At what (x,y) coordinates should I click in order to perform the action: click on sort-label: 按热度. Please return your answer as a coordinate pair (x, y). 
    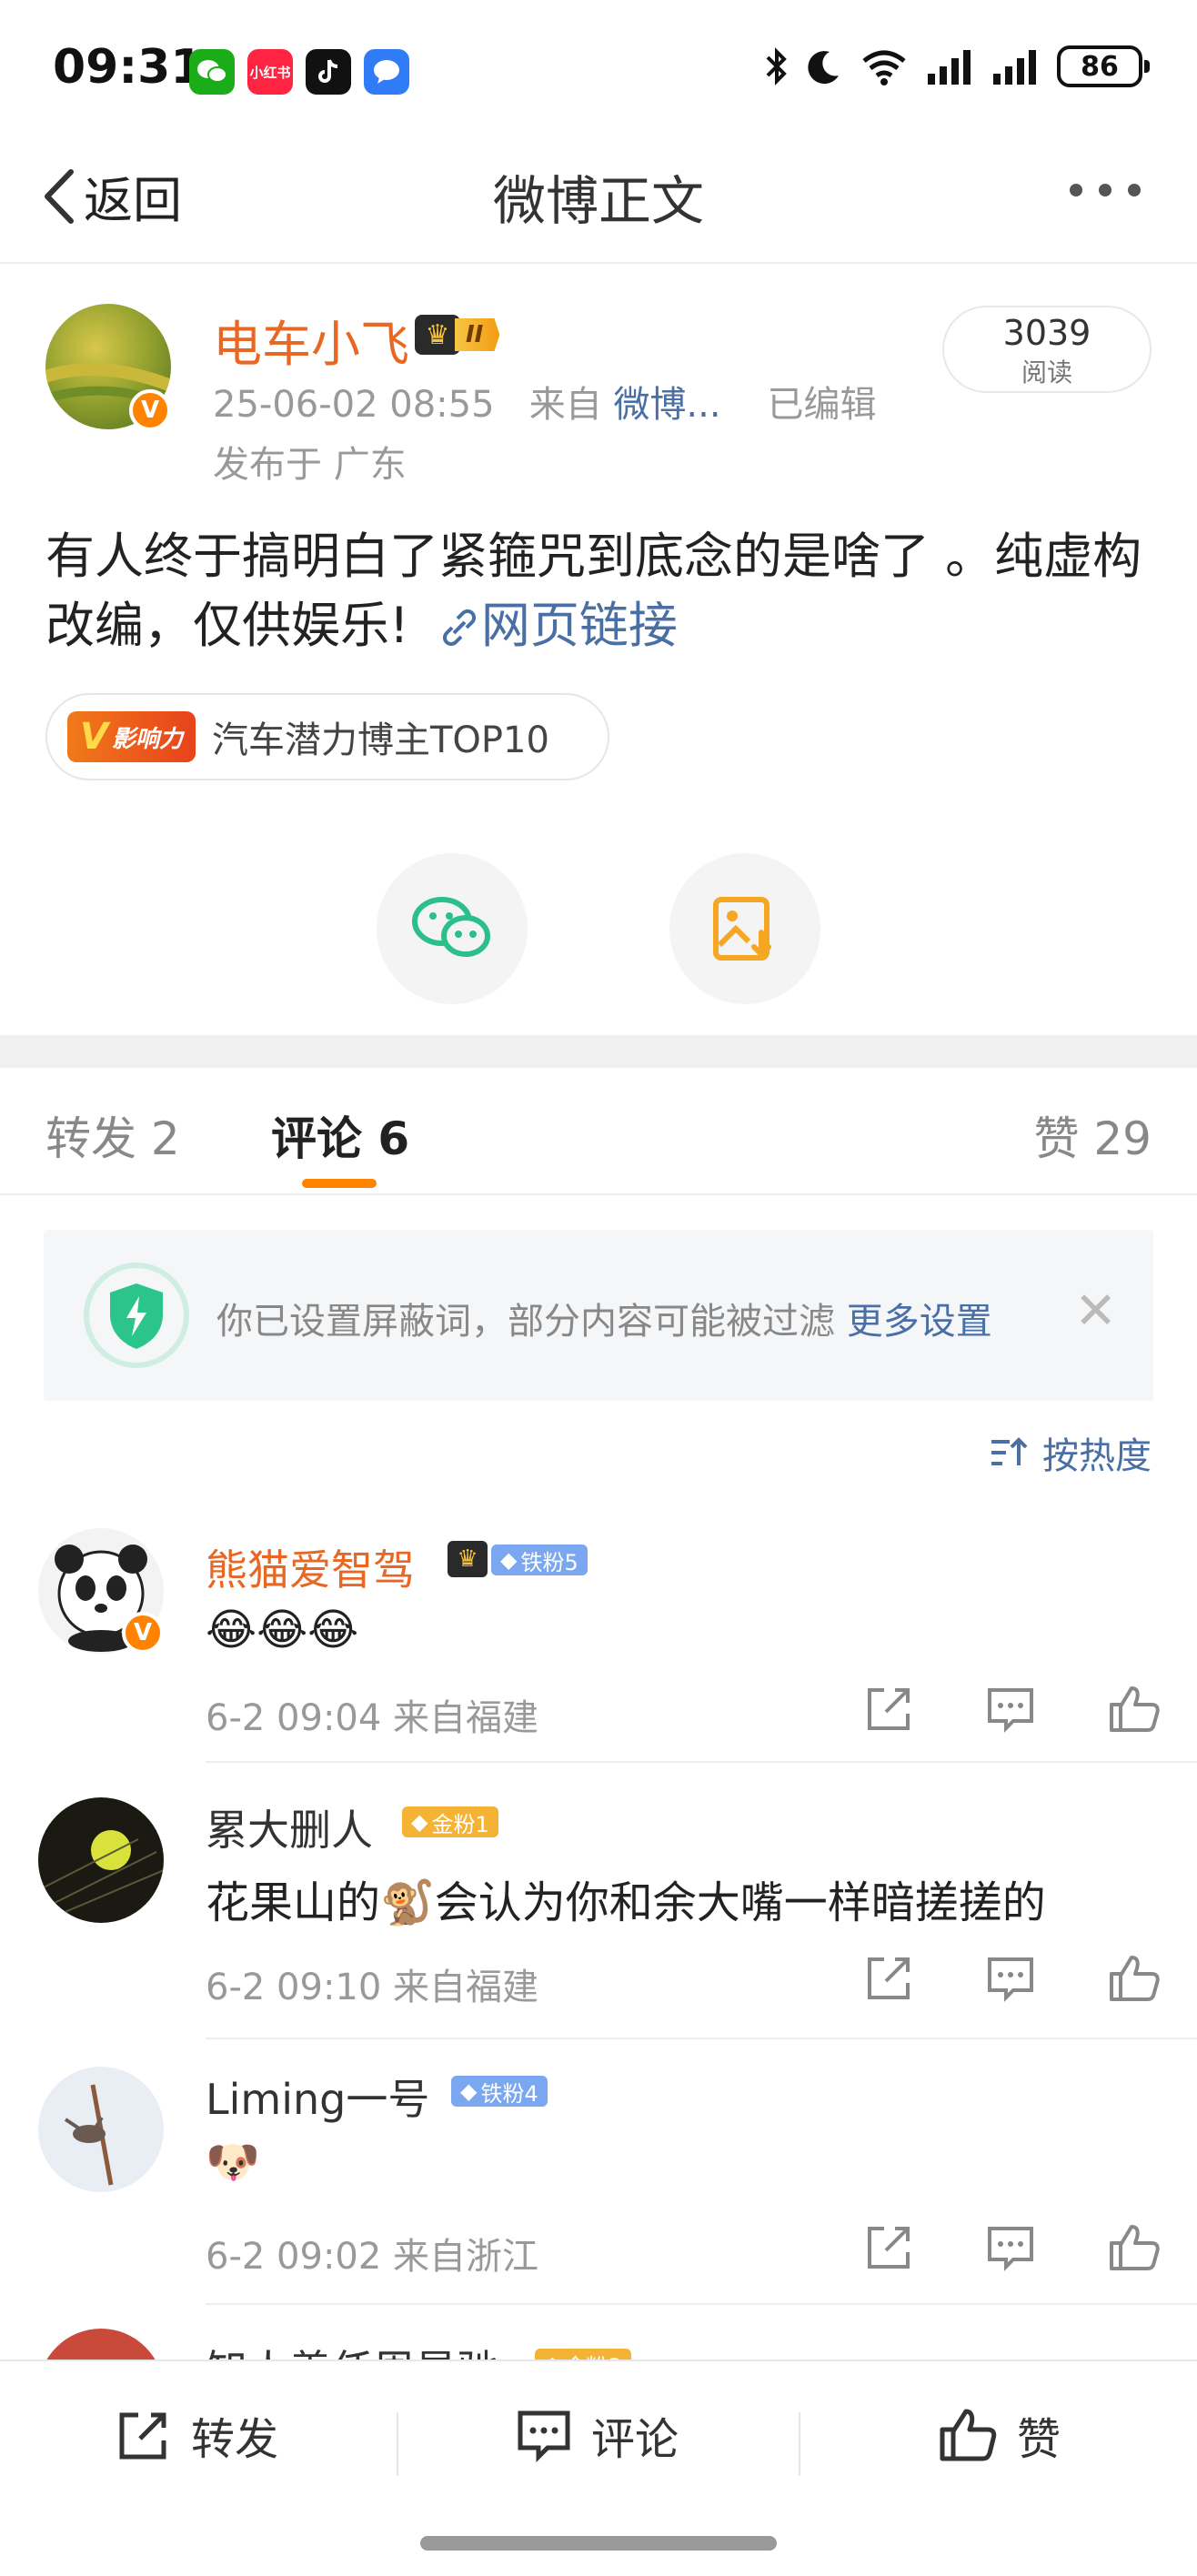
    Looking at the image, I should click on (1097, 1456).